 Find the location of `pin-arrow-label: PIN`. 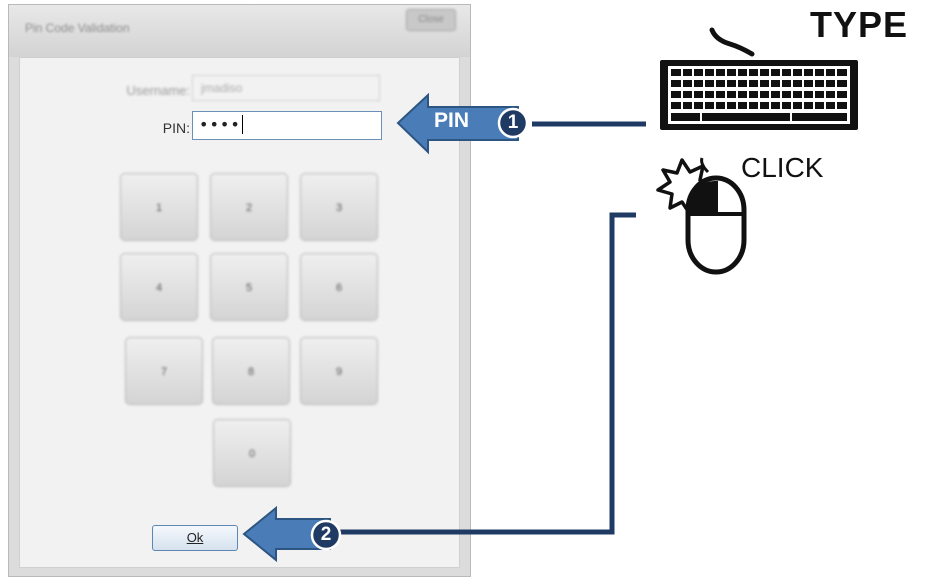

pin-arrow-label: PIN is located at coordinates (452, 120).